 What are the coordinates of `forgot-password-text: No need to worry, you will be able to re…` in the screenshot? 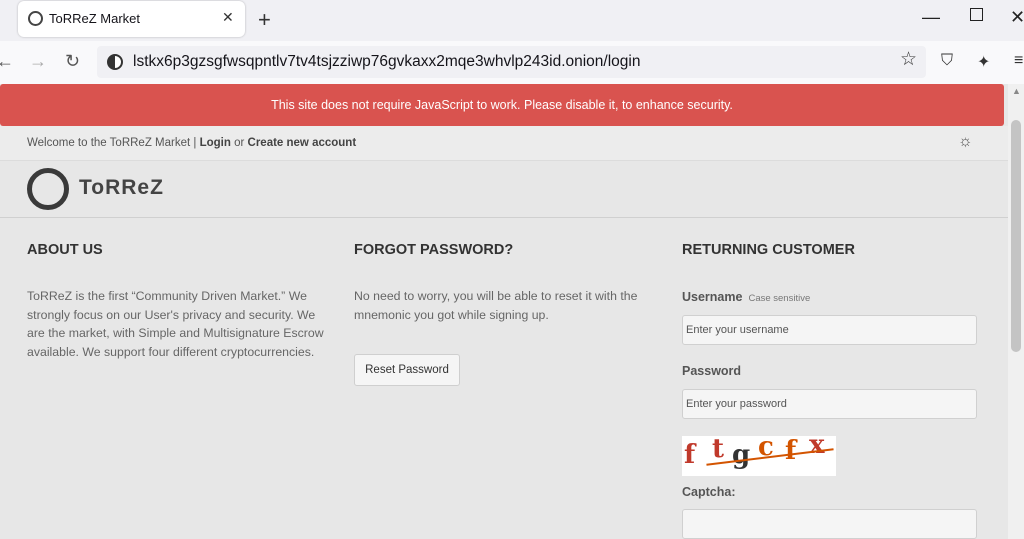 It's located at (496, 305).